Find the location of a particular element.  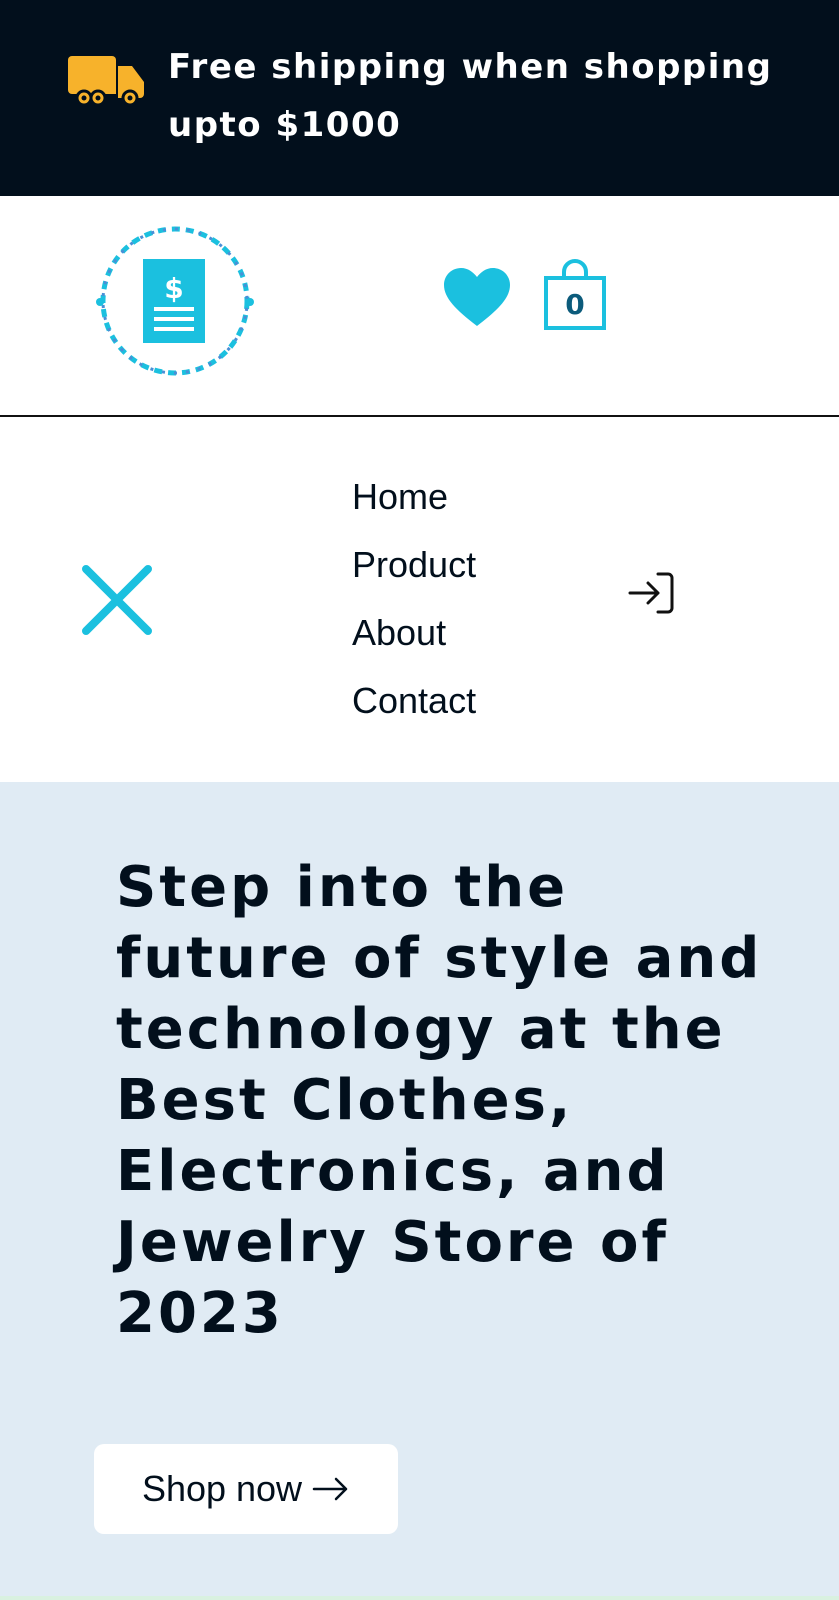

cart-button: 0 is located at coordinates (575, 295).